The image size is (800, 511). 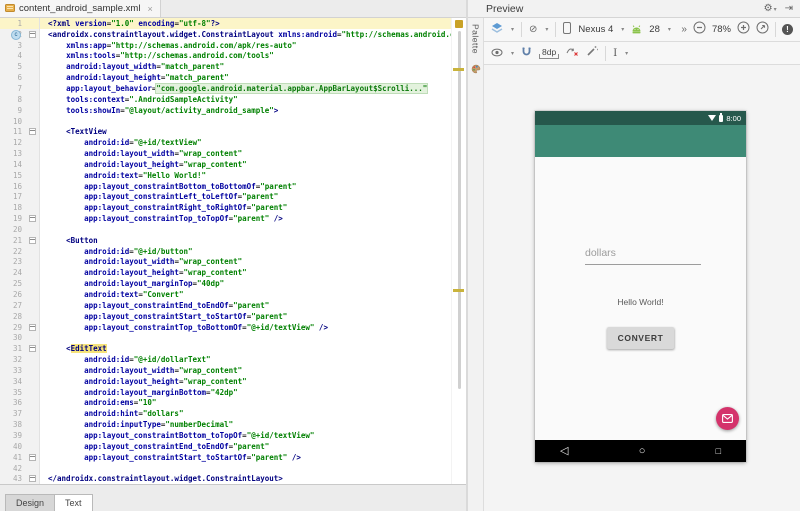 What do you see at coordinates (233, 338) in the screenshot?
I see `code-line: 30` at bounding box center [233, 338].